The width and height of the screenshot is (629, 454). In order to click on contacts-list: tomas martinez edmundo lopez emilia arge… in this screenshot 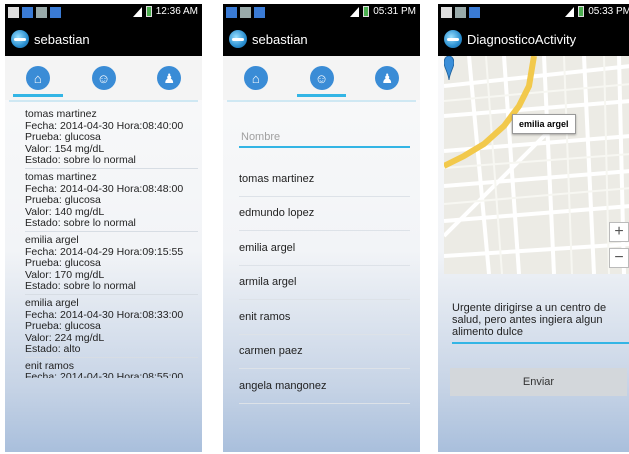, I will do `click(324, 283)`.